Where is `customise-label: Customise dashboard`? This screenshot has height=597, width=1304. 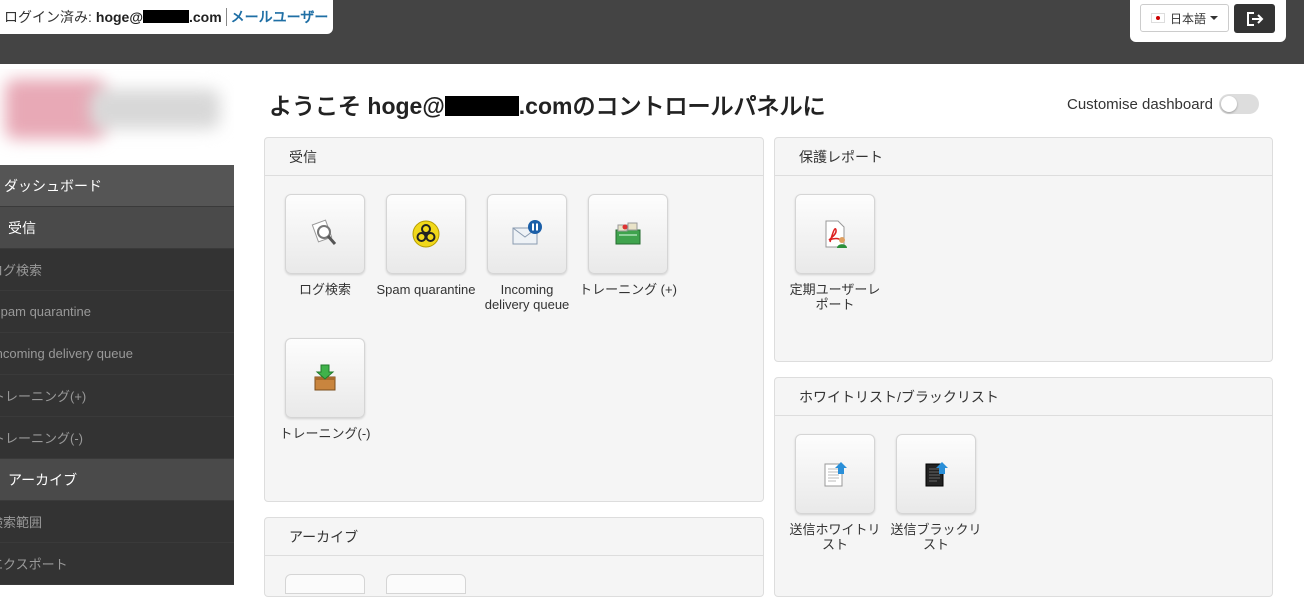
customise-label: Customise dashboard is located at coordinates (1140, 104).